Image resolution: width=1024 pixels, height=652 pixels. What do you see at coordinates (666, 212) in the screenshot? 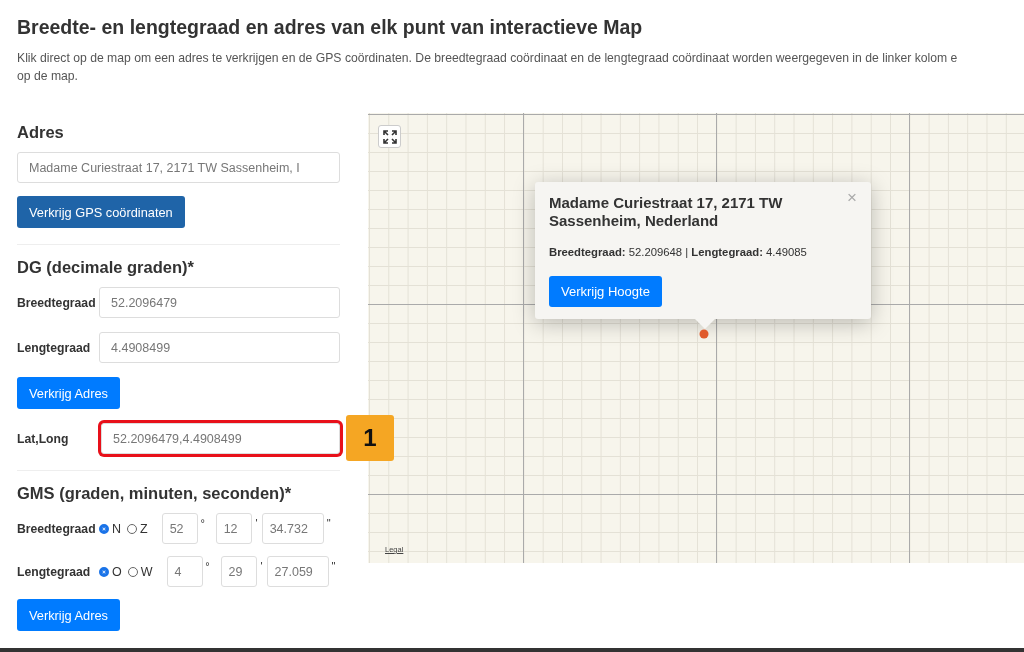
I see `popup-title: Madame Curiestraat 17, 2171 TW Sassenheim, Nederland` at bounding box center [666, 212].